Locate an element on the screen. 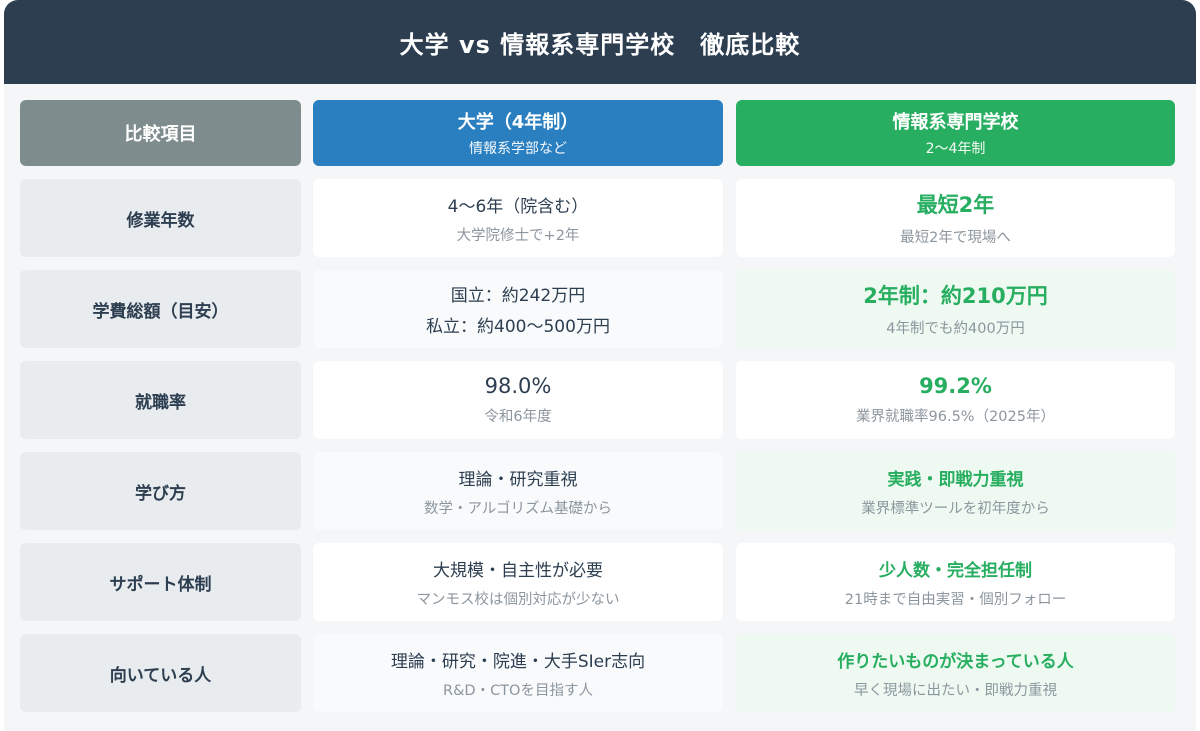 Image resolution: width=1200 pixels, height=731 pixels. university-value-line2: 私立：約400〜500万円 is located at coordinates (518, 327).